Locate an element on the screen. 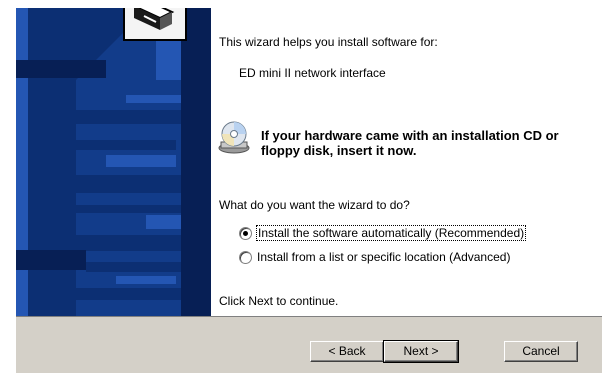 The image size is (602, 373). question-text: What do you want the wizard to do? is located at coordinates (314, 205).